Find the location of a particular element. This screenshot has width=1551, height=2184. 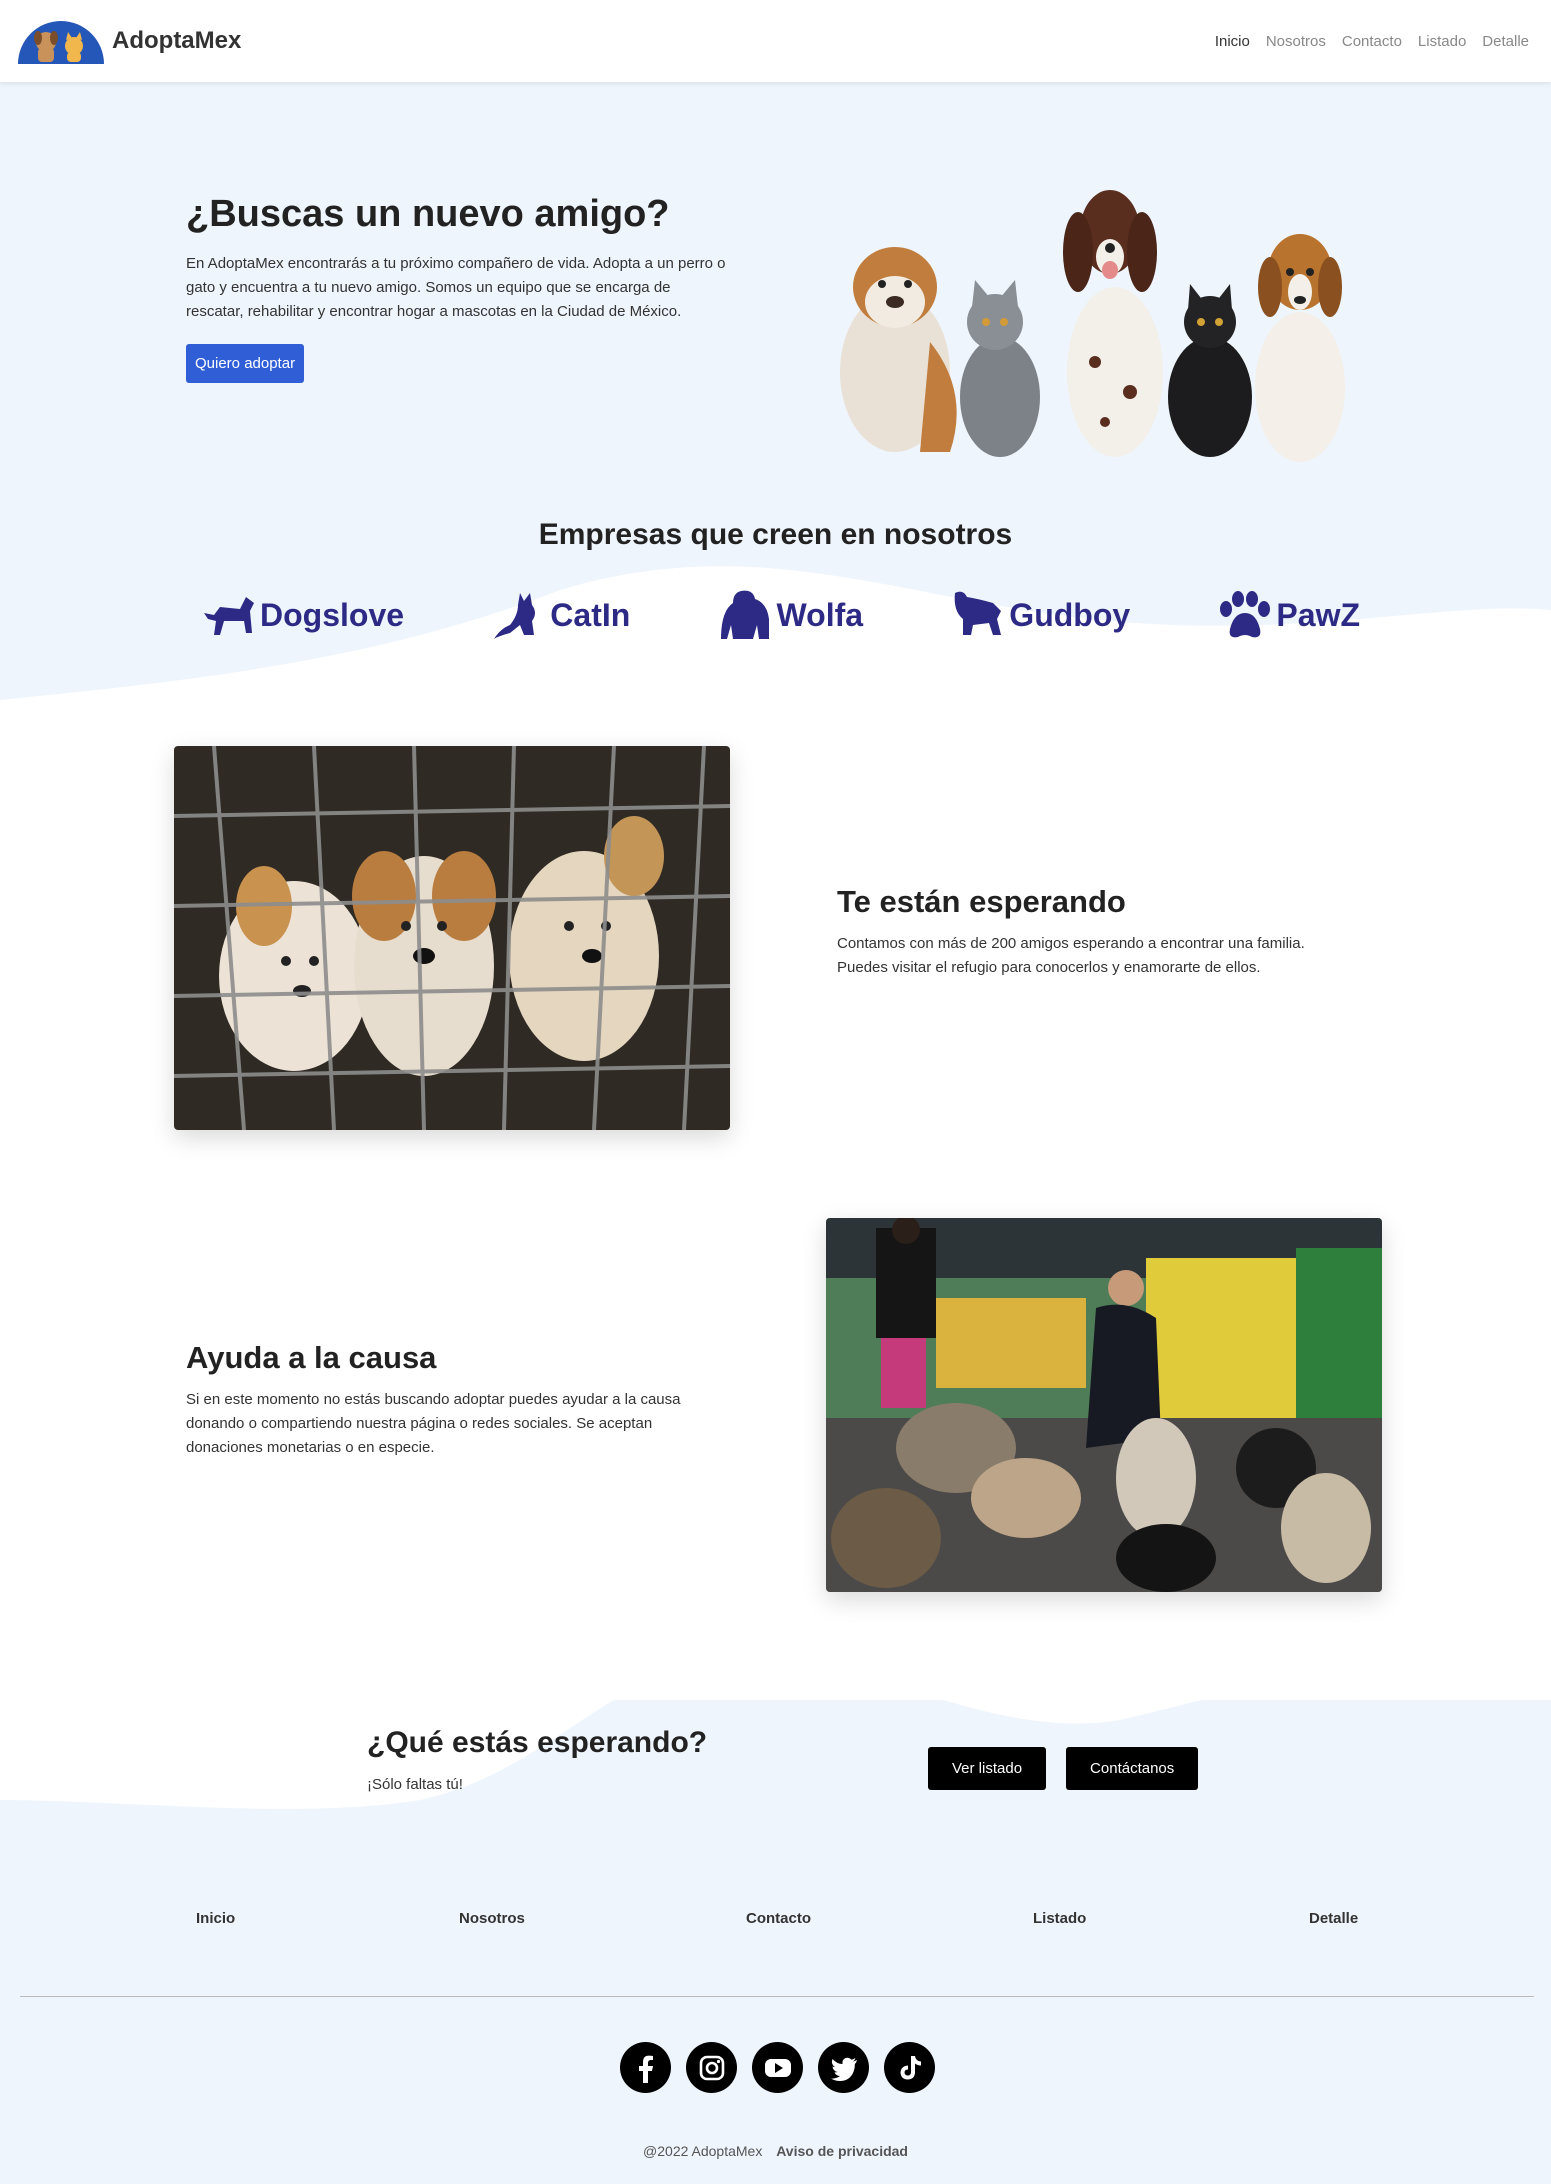

brand-name: AdoptaMex is located at coordinates (177, 40).